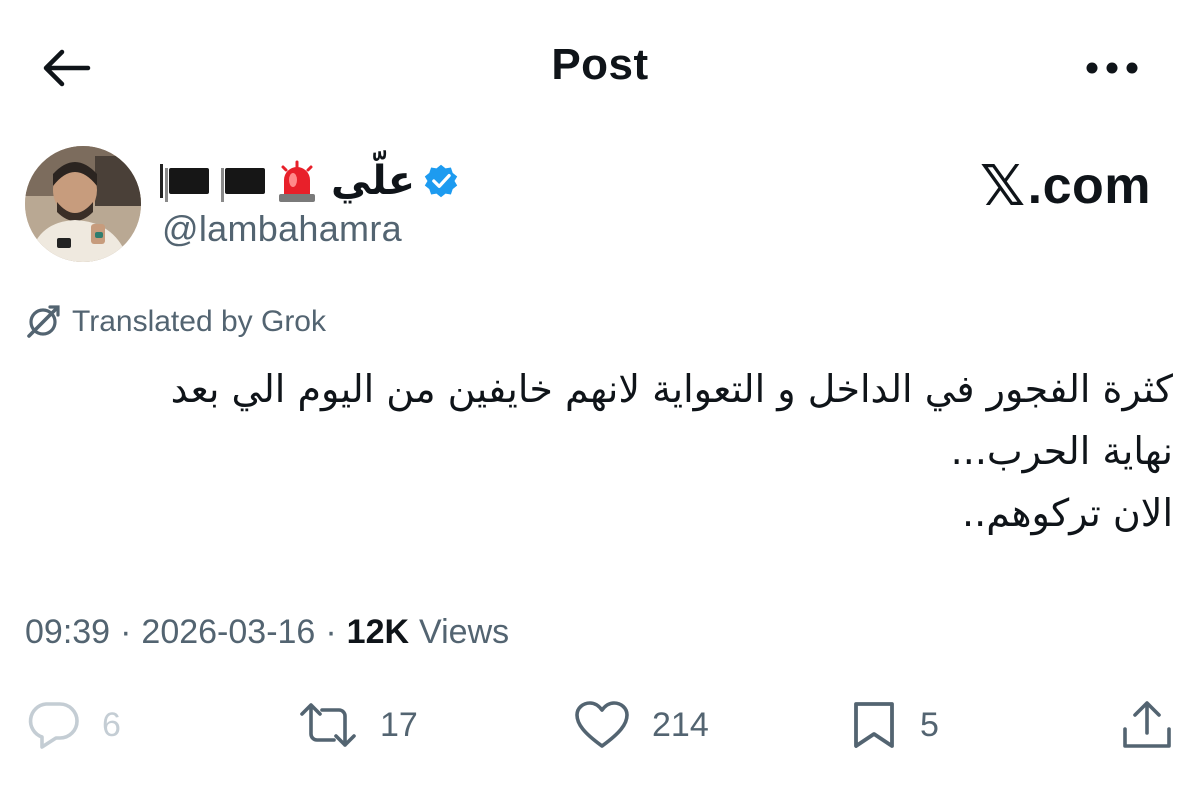  I want to click on bookmark-button: 5, so click(894, 725).